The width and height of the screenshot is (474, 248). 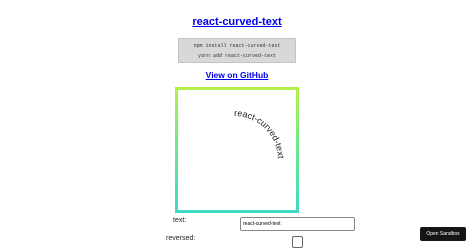 What do you see at coordinates (180, 220) in the screenshot?
I see `text-field-label: text:` at bounding box center [180, 220].